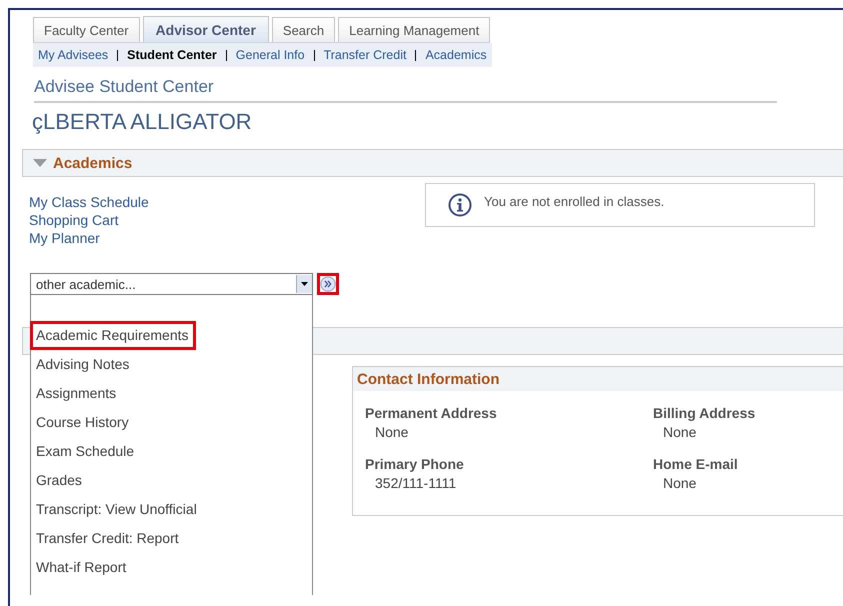  I want to click on dropdown-option: Exam Schedule, so click(85, 451).